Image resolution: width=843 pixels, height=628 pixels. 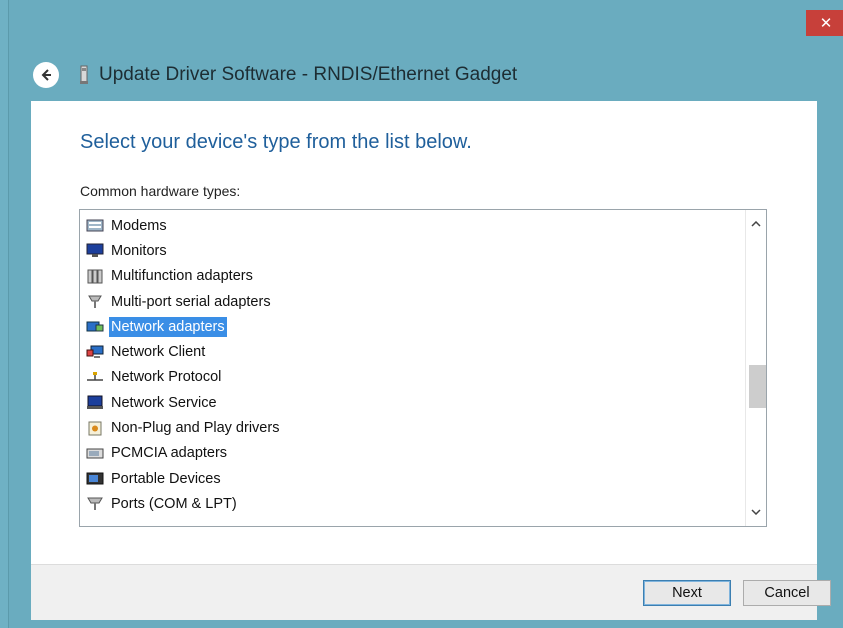 What do you see at coordinates (84, 75) in the screenshot?
I see `device-icon` at bounding box center [84, 75].